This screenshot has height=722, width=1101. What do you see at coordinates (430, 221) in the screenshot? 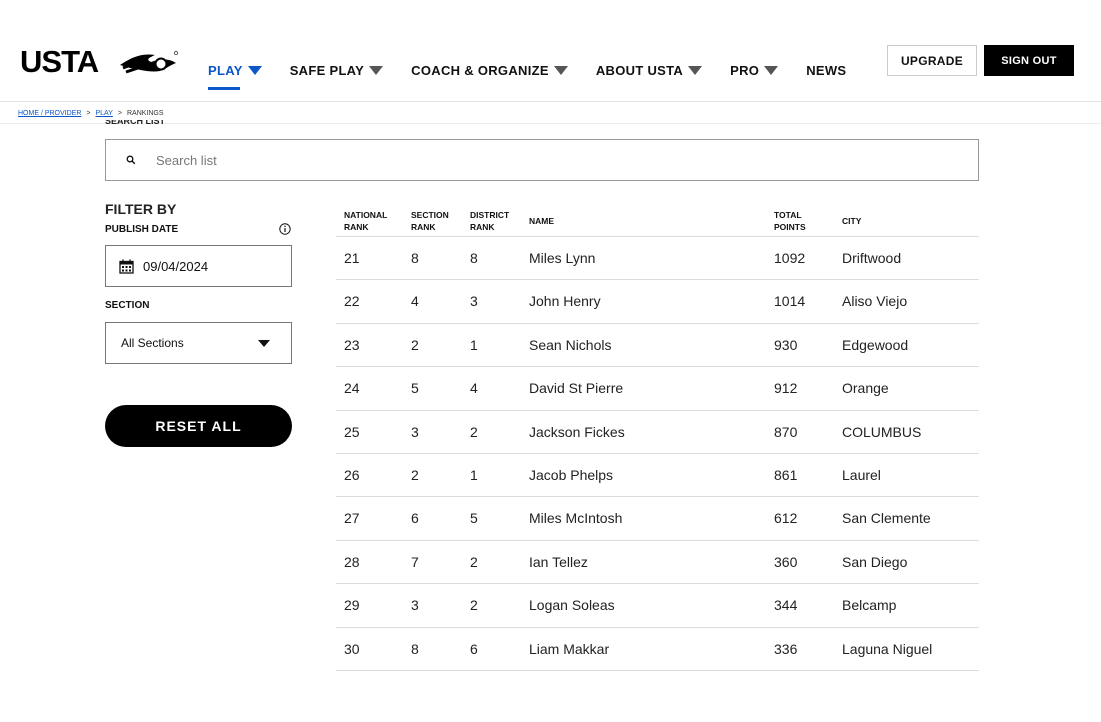
I see `col-section-rank: SECTION RANK` at bounding box center [430, 221].